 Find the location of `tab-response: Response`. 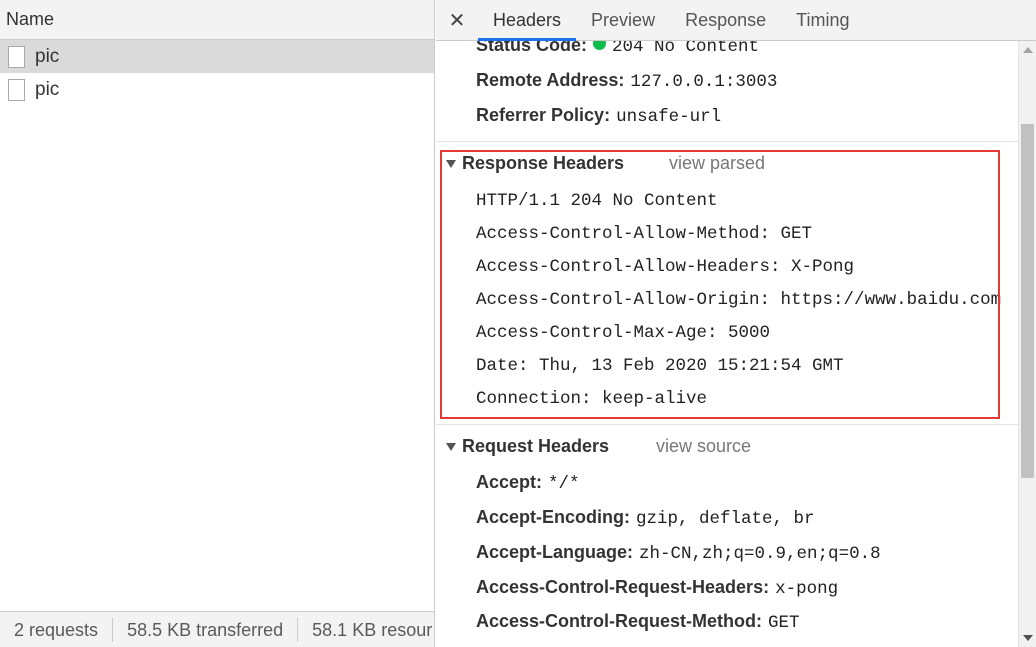

tab-response: Response is located at coordinates (725, 20).